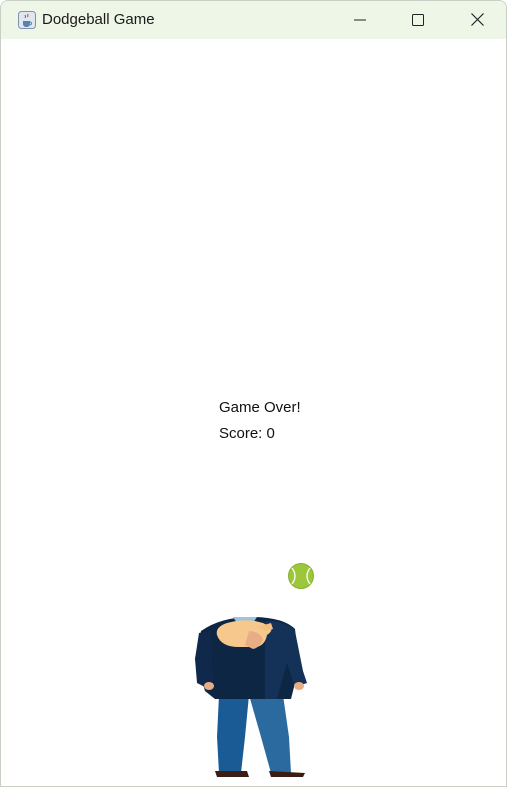 The width and height of the screenshot is (507, 787). Describe the element at coordinates (253, 20) in the screenshot. I see `title-bar: Dodgeball Game` at that location.